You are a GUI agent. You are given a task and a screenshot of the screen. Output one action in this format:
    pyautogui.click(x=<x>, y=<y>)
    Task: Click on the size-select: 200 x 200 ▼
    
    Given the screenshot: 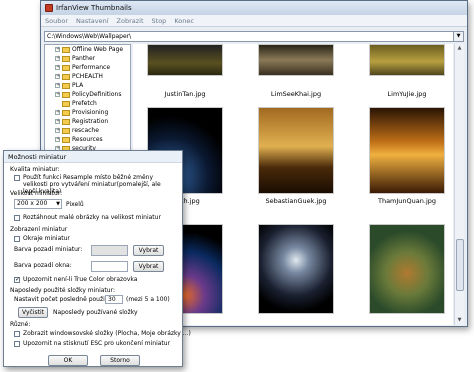 What is the action you would take?
    pyautogui.click(x=38, y=204)
    